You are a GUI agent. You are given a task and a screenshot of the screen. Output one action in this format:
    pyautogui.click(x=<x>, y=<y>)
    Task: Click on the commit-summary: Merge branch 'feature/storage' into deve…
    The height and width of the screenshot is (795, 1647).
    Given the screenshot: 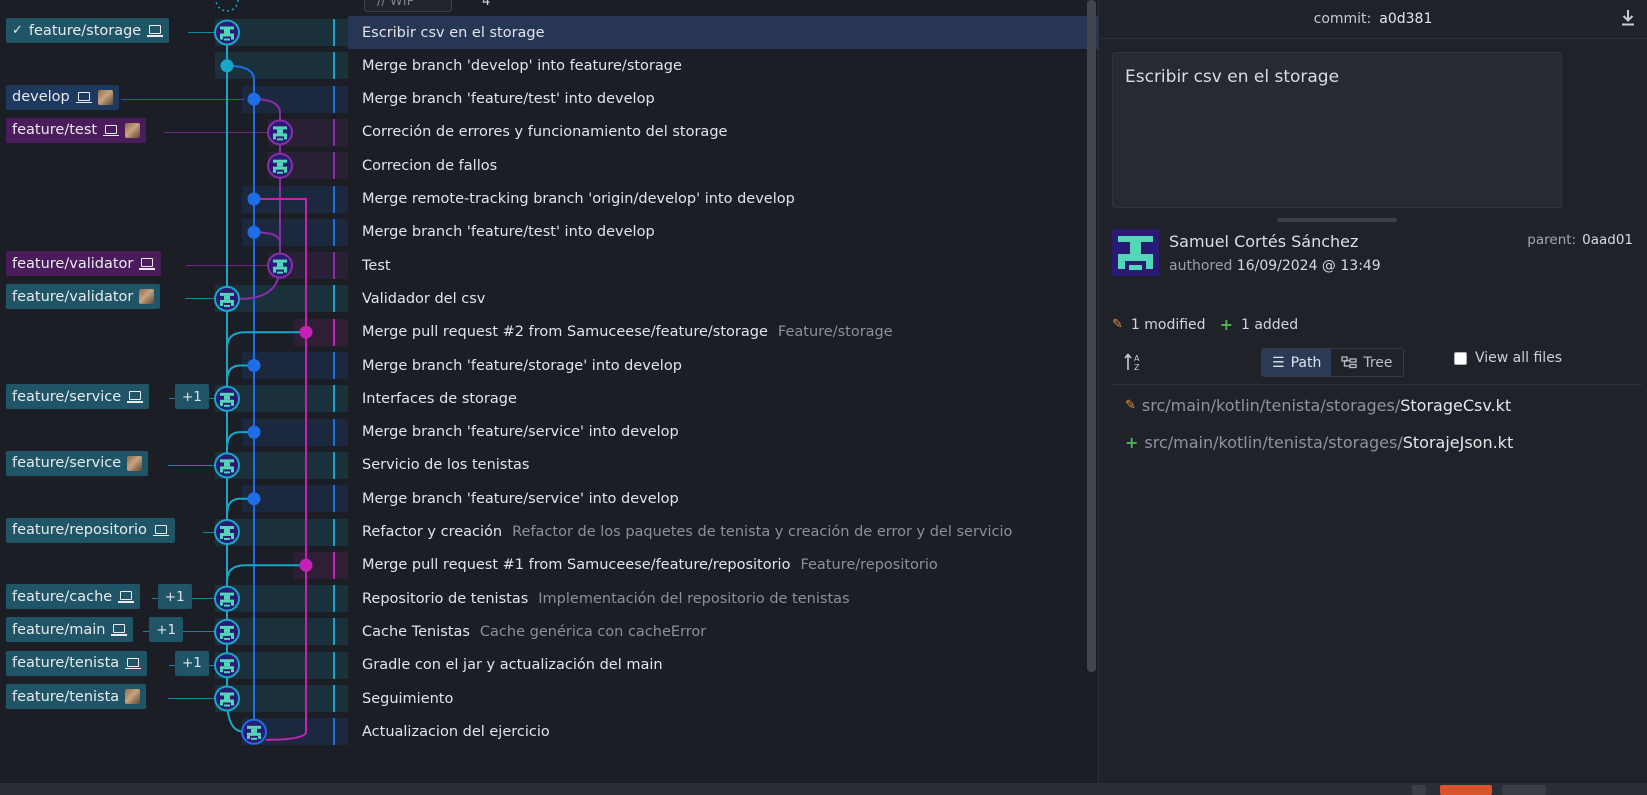 What is the action you would take?
    pyautogui.click(x=522, y=365)
    